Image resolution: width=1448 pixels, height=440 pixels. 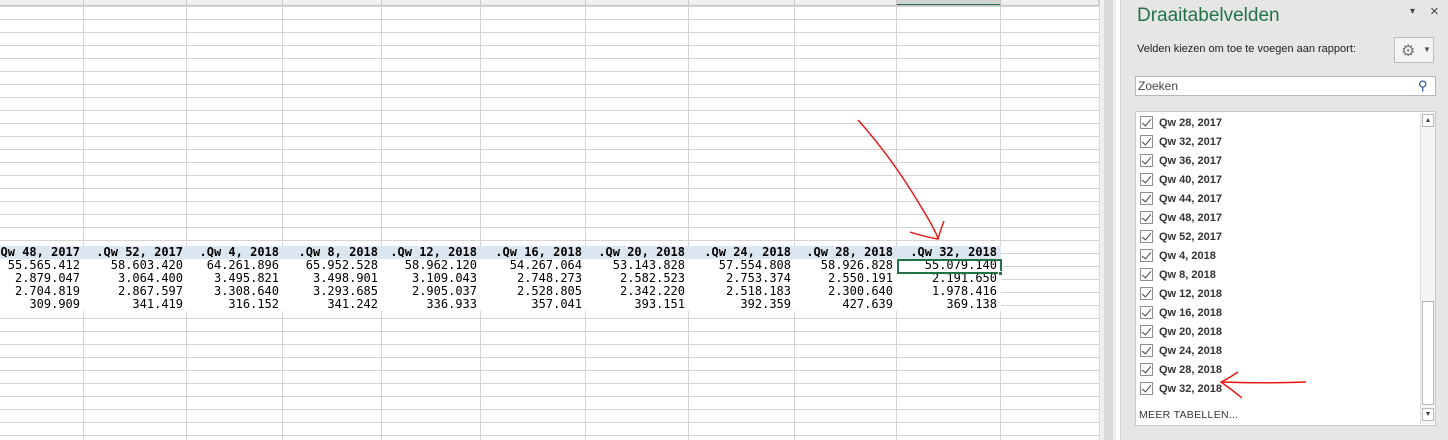 What do you see at coordinates (42, 252) in the screenshot?
I see `pivot-column-header: .Qw 48, 2017` at bounding box center [42, 252].